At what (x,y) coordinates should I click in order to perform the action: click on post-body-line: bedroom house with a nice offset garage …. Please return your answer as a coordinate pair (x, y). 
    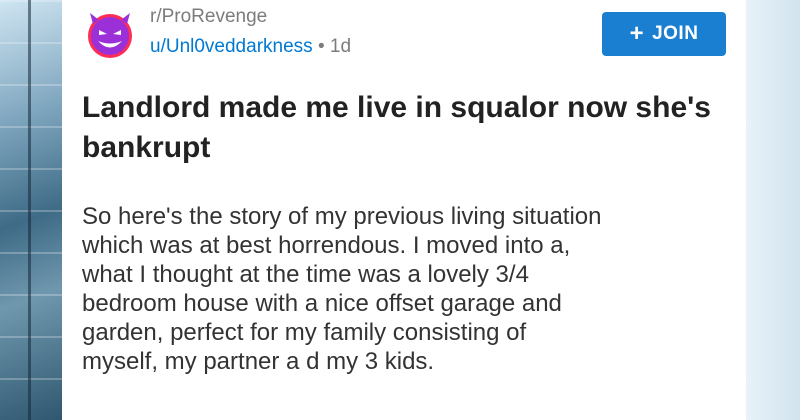
    Looking at the image, I should click on (322, 303).